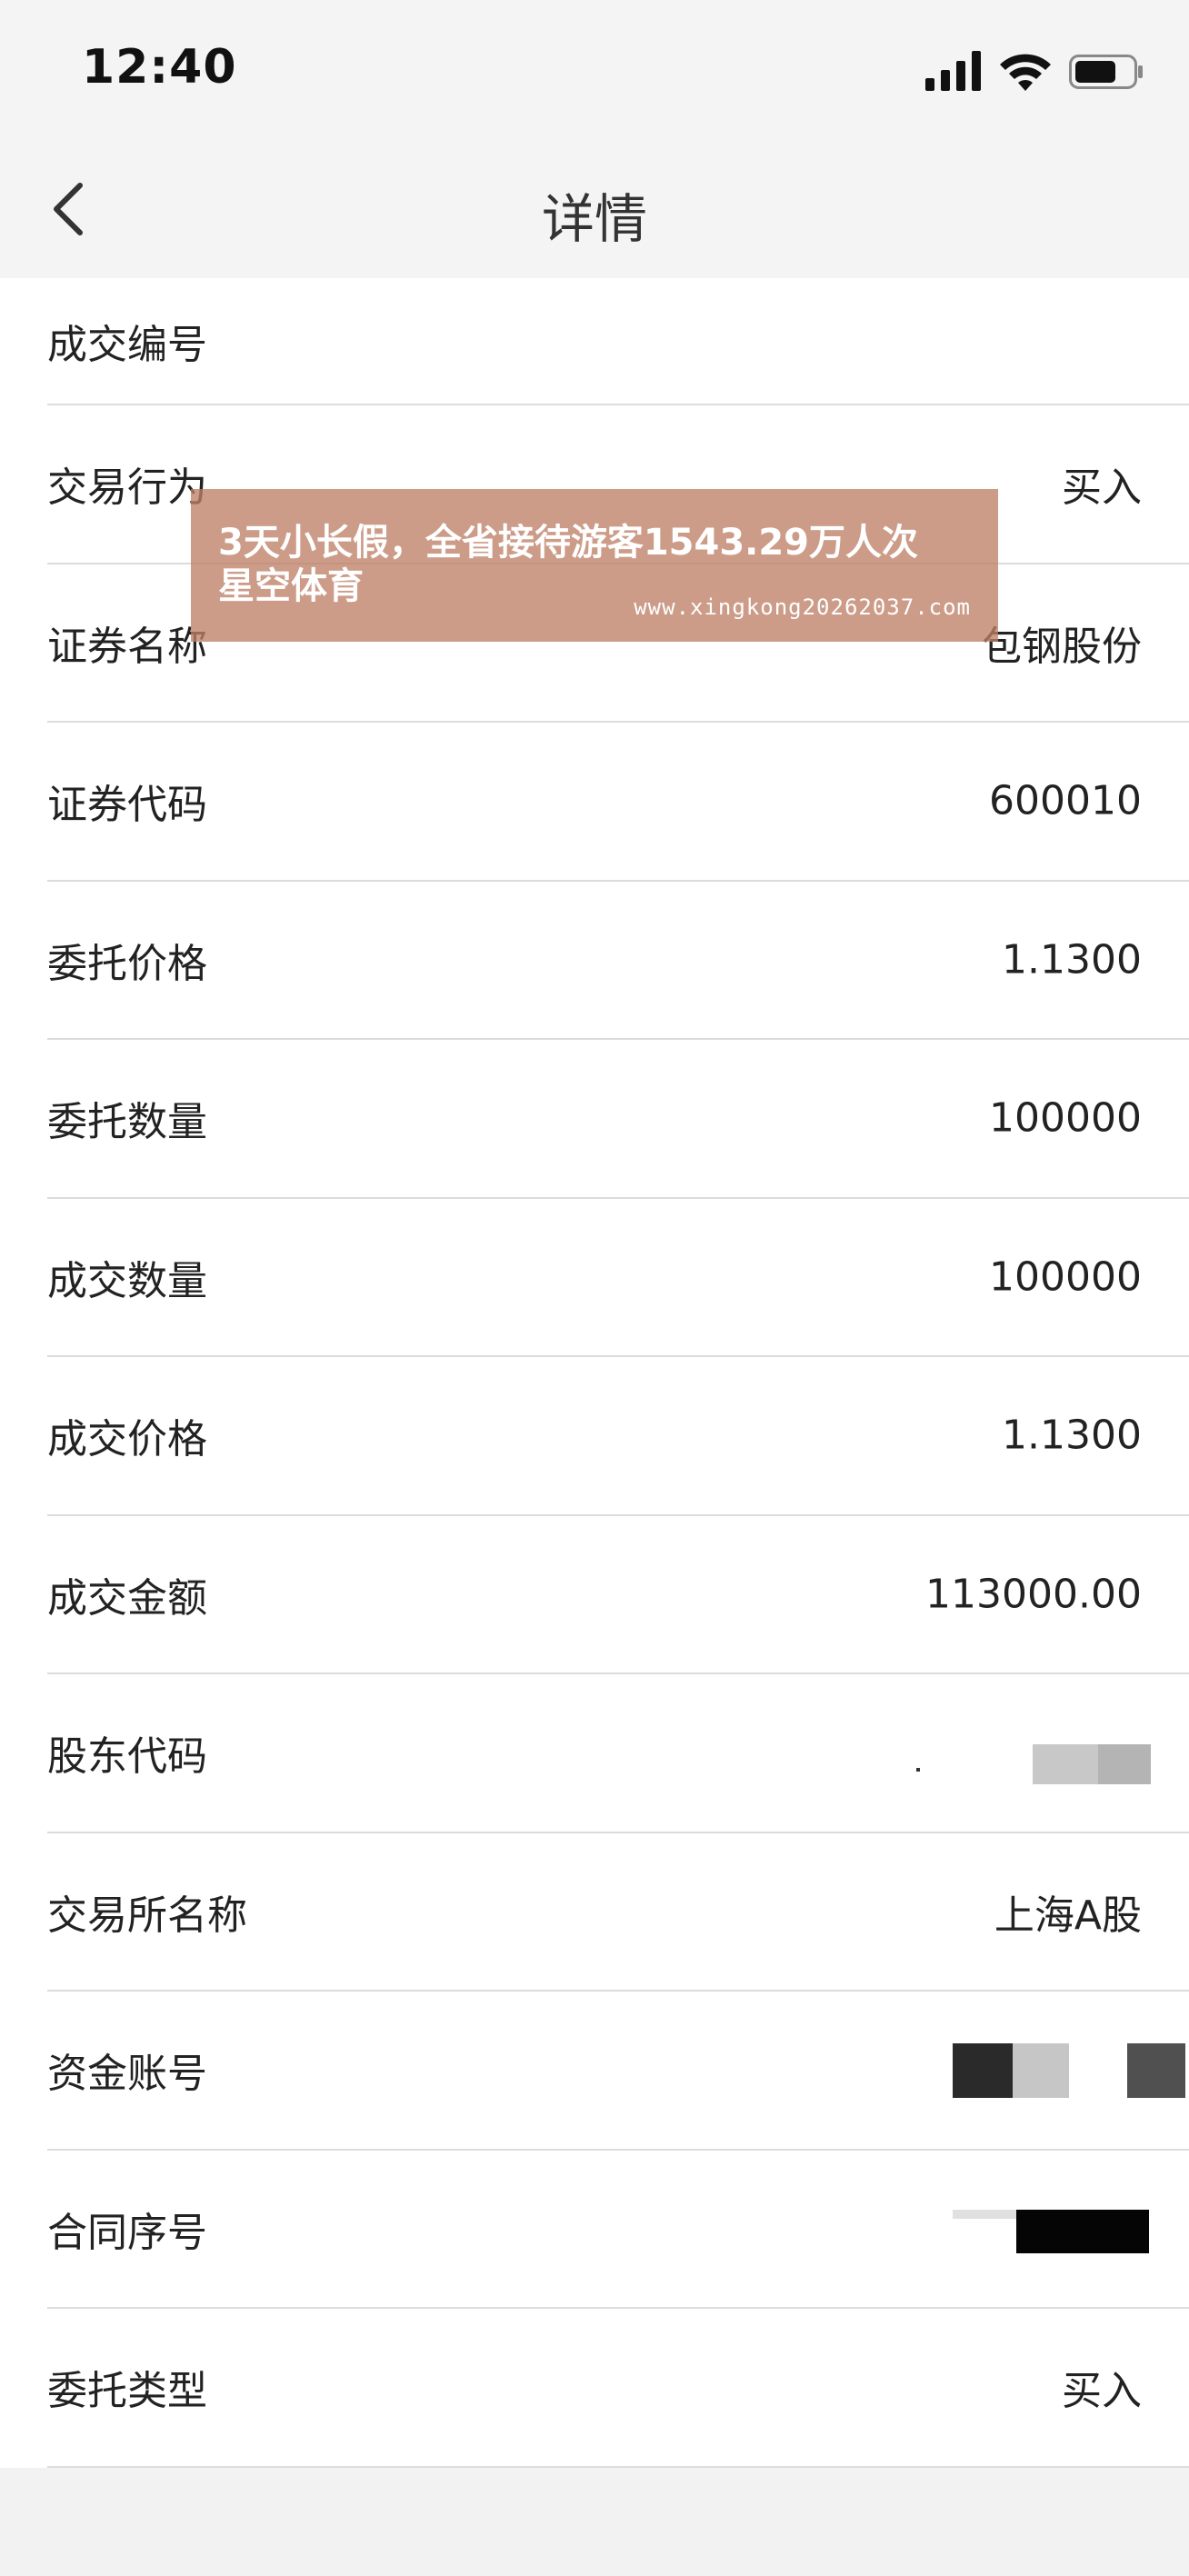  Describe the element at coordinates (594, 68) in the screenshot. I see `status-bar: 12:40` at that location.